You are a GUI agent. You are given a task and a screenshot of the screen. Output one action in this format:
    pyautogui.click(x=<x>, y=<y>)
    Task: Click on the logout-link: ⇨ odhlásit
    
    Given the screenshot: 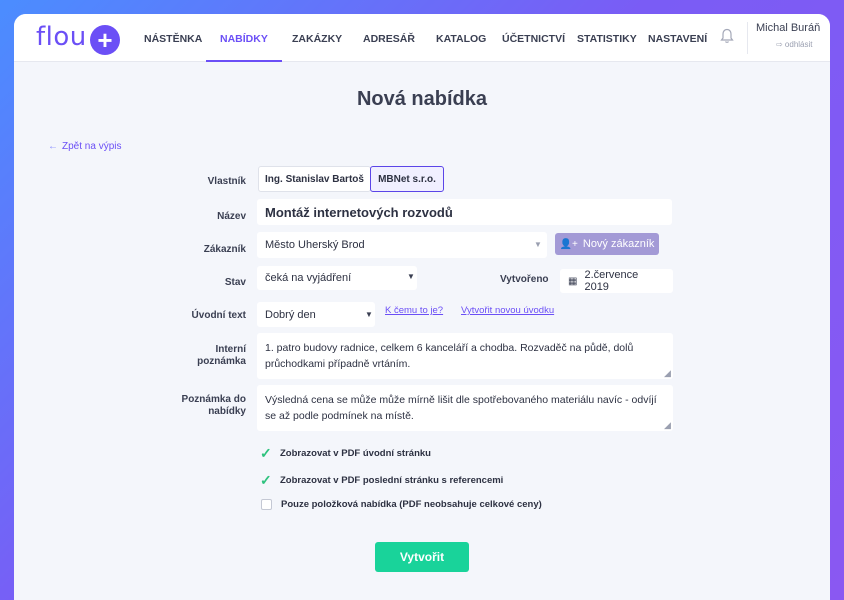 What is the action you would take?
    pyautogui.click(x=794, y=44)
    